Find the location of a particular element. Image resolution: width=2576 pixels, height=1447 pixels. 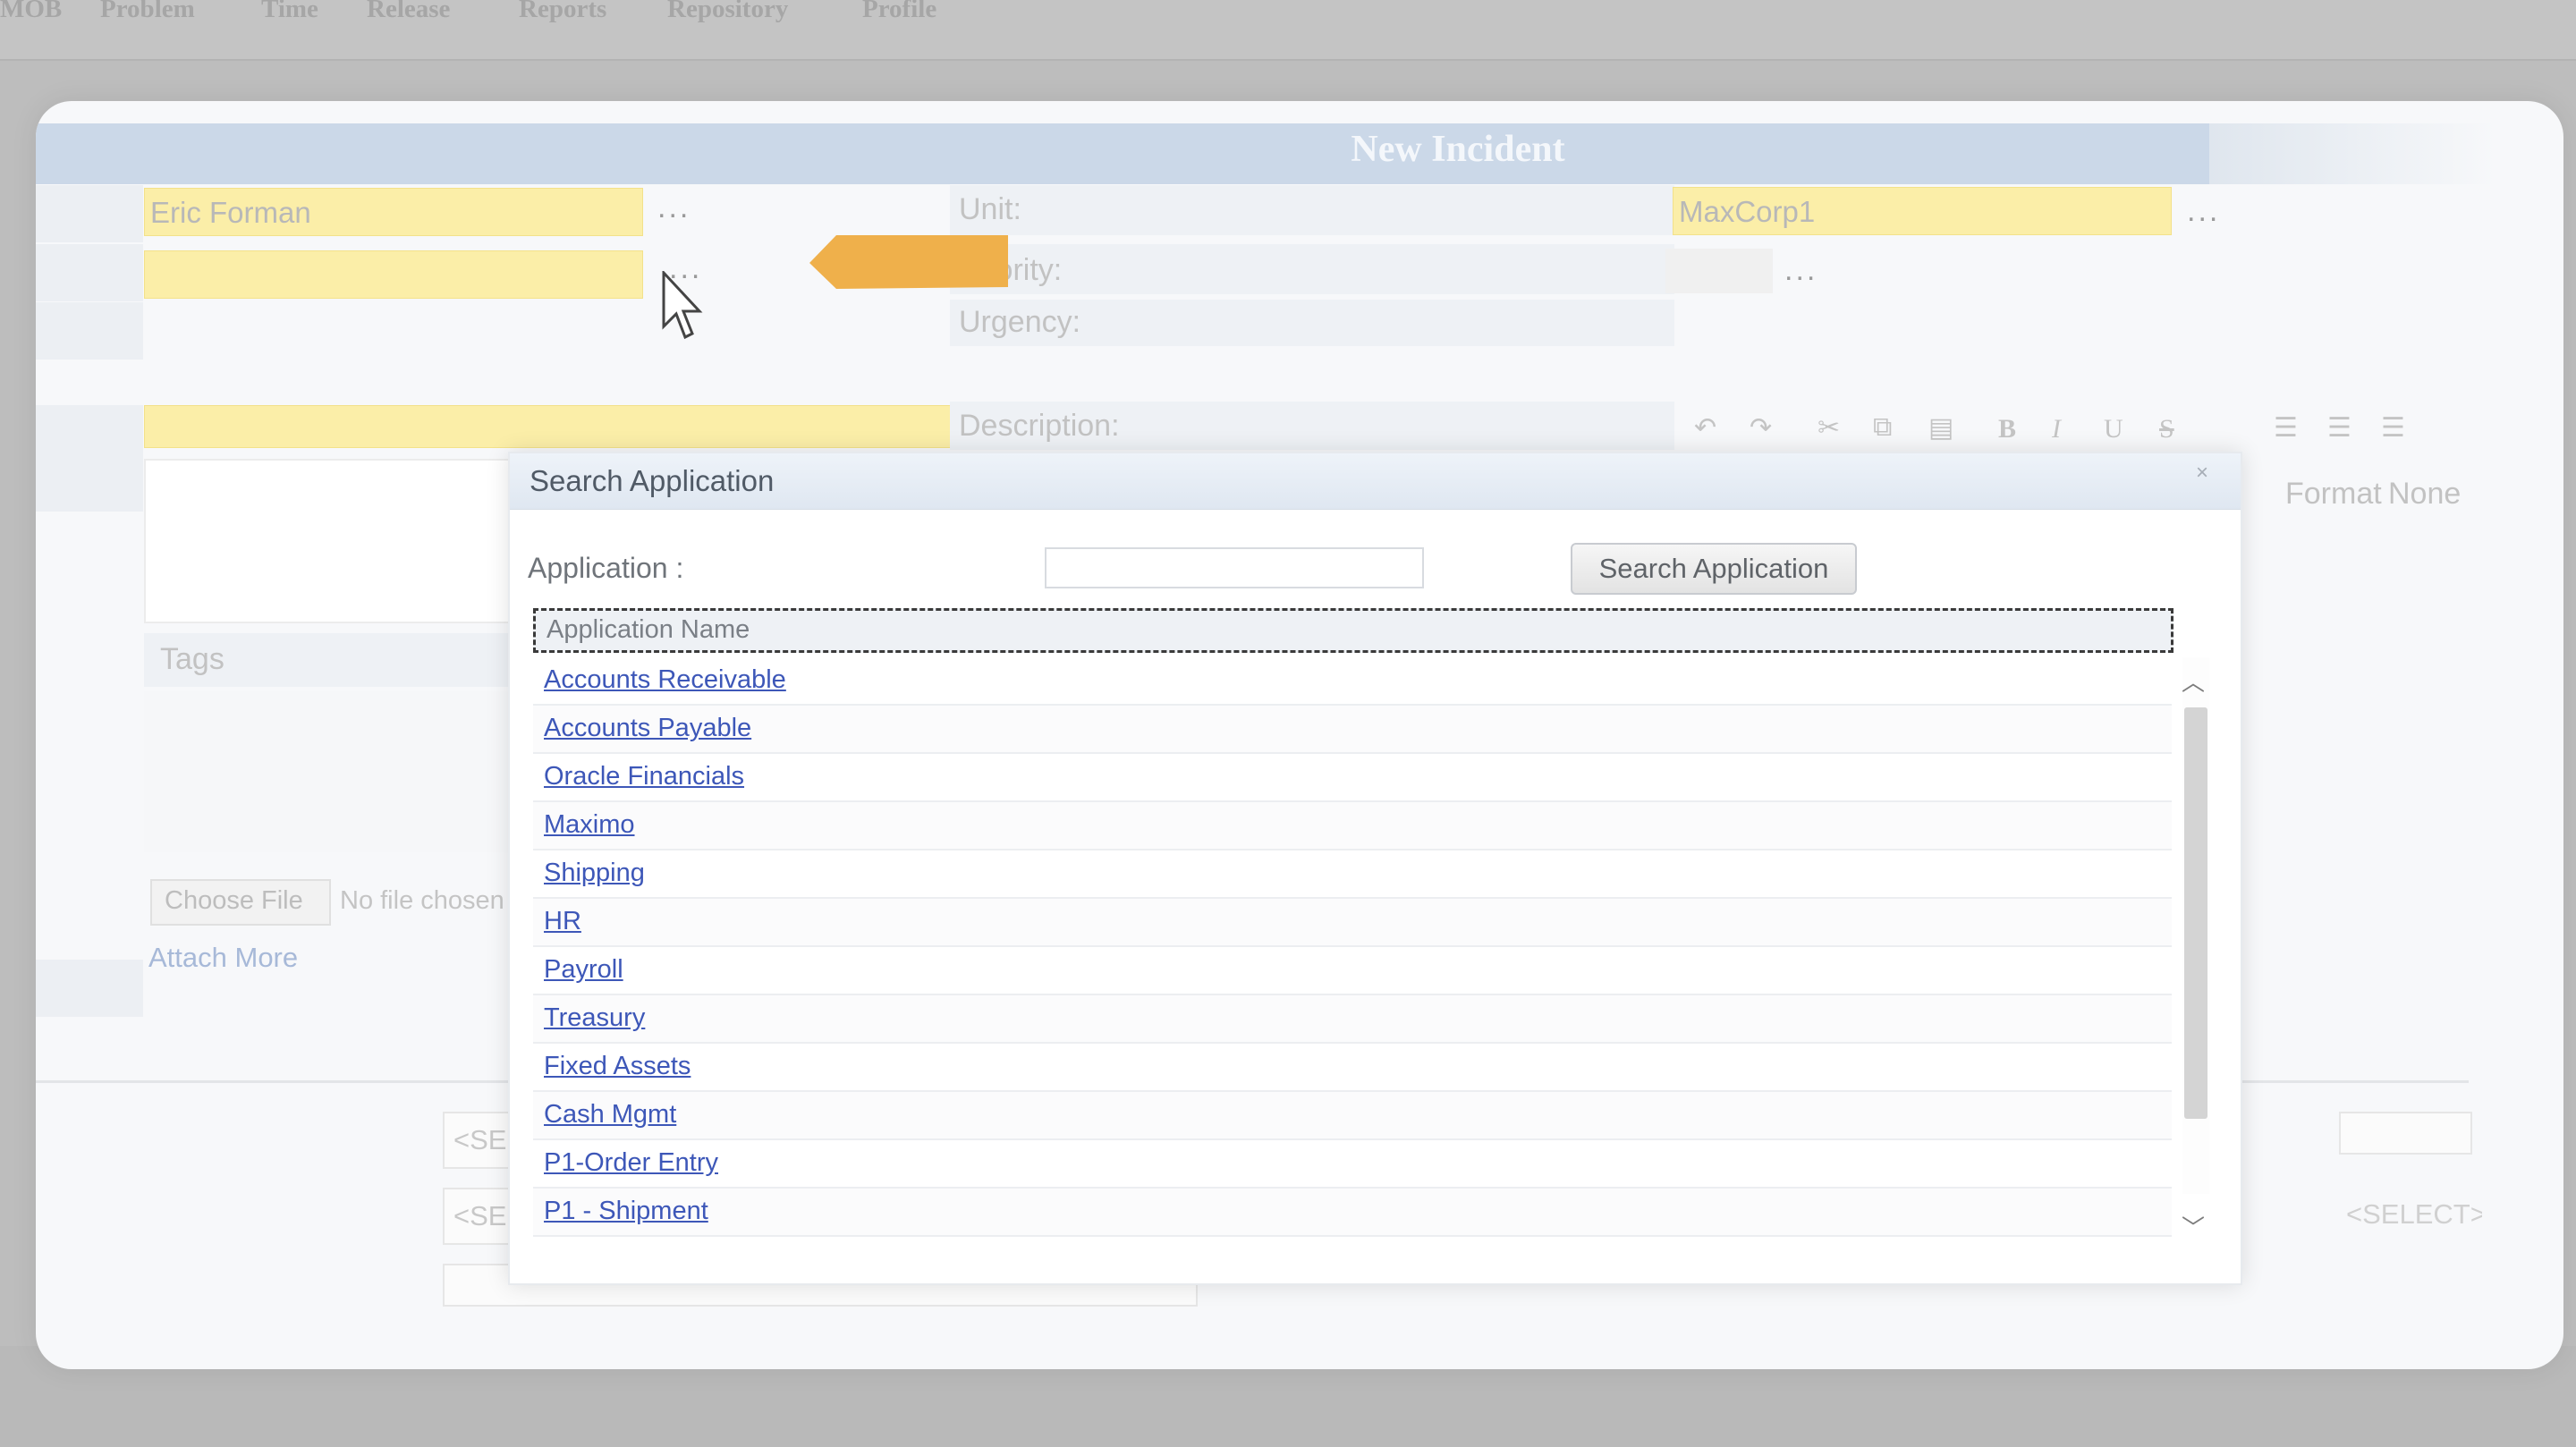

application-link: P1 - Shipment is located at coordinates (626, 1211).